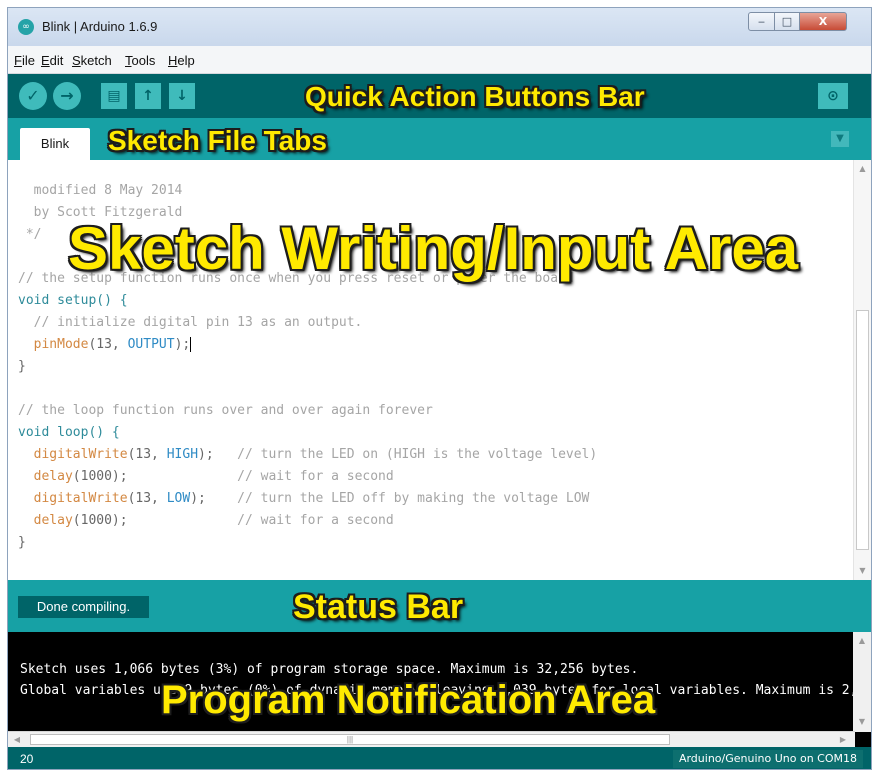  Describe the element at coordinates (475, 96) in the screenshot. I see `annotation-quick-action-bar: Quick Action Buttons Bar` at that location.